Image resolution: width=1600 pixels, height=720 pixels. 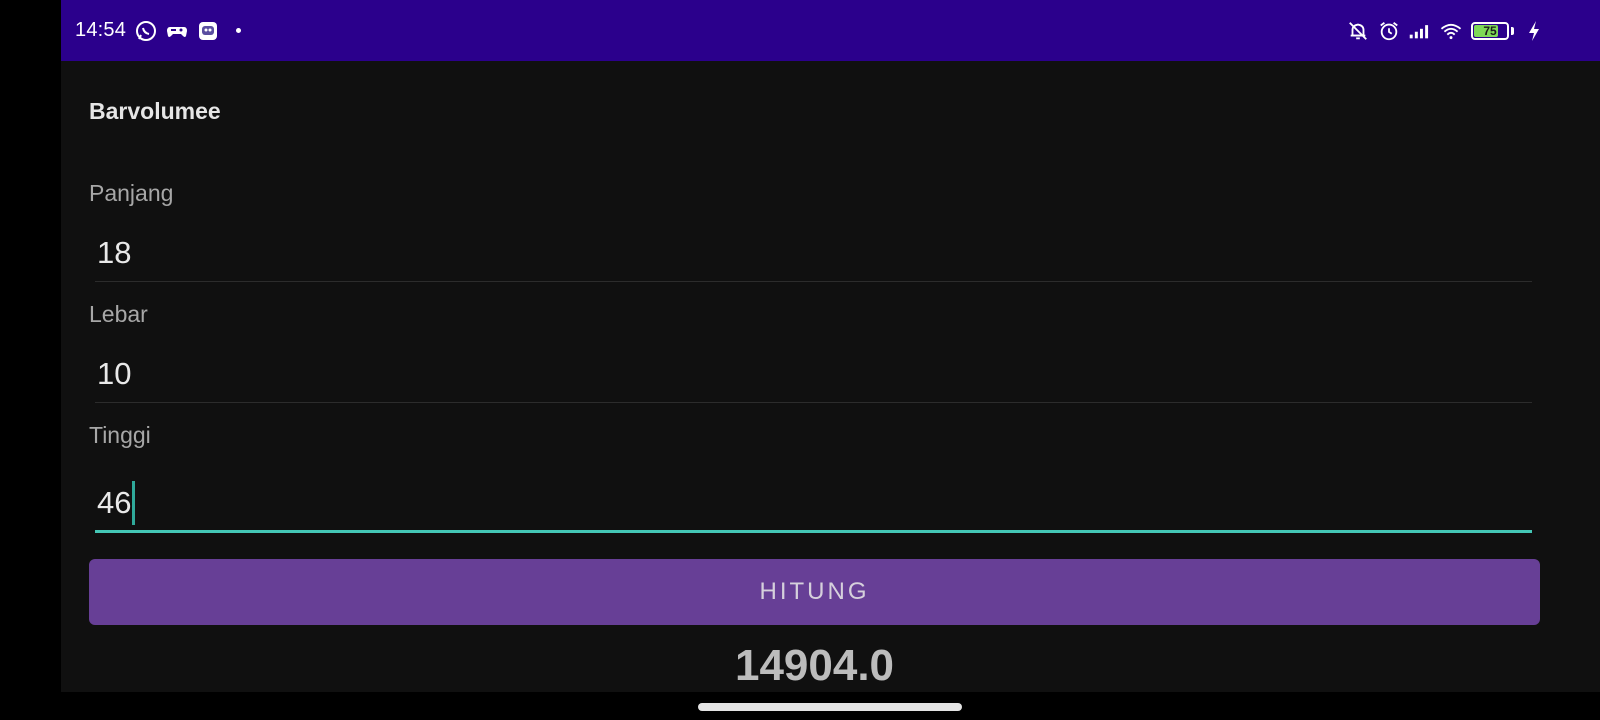 I want to click on lebar-value: 10, so click(x=114, y=373).